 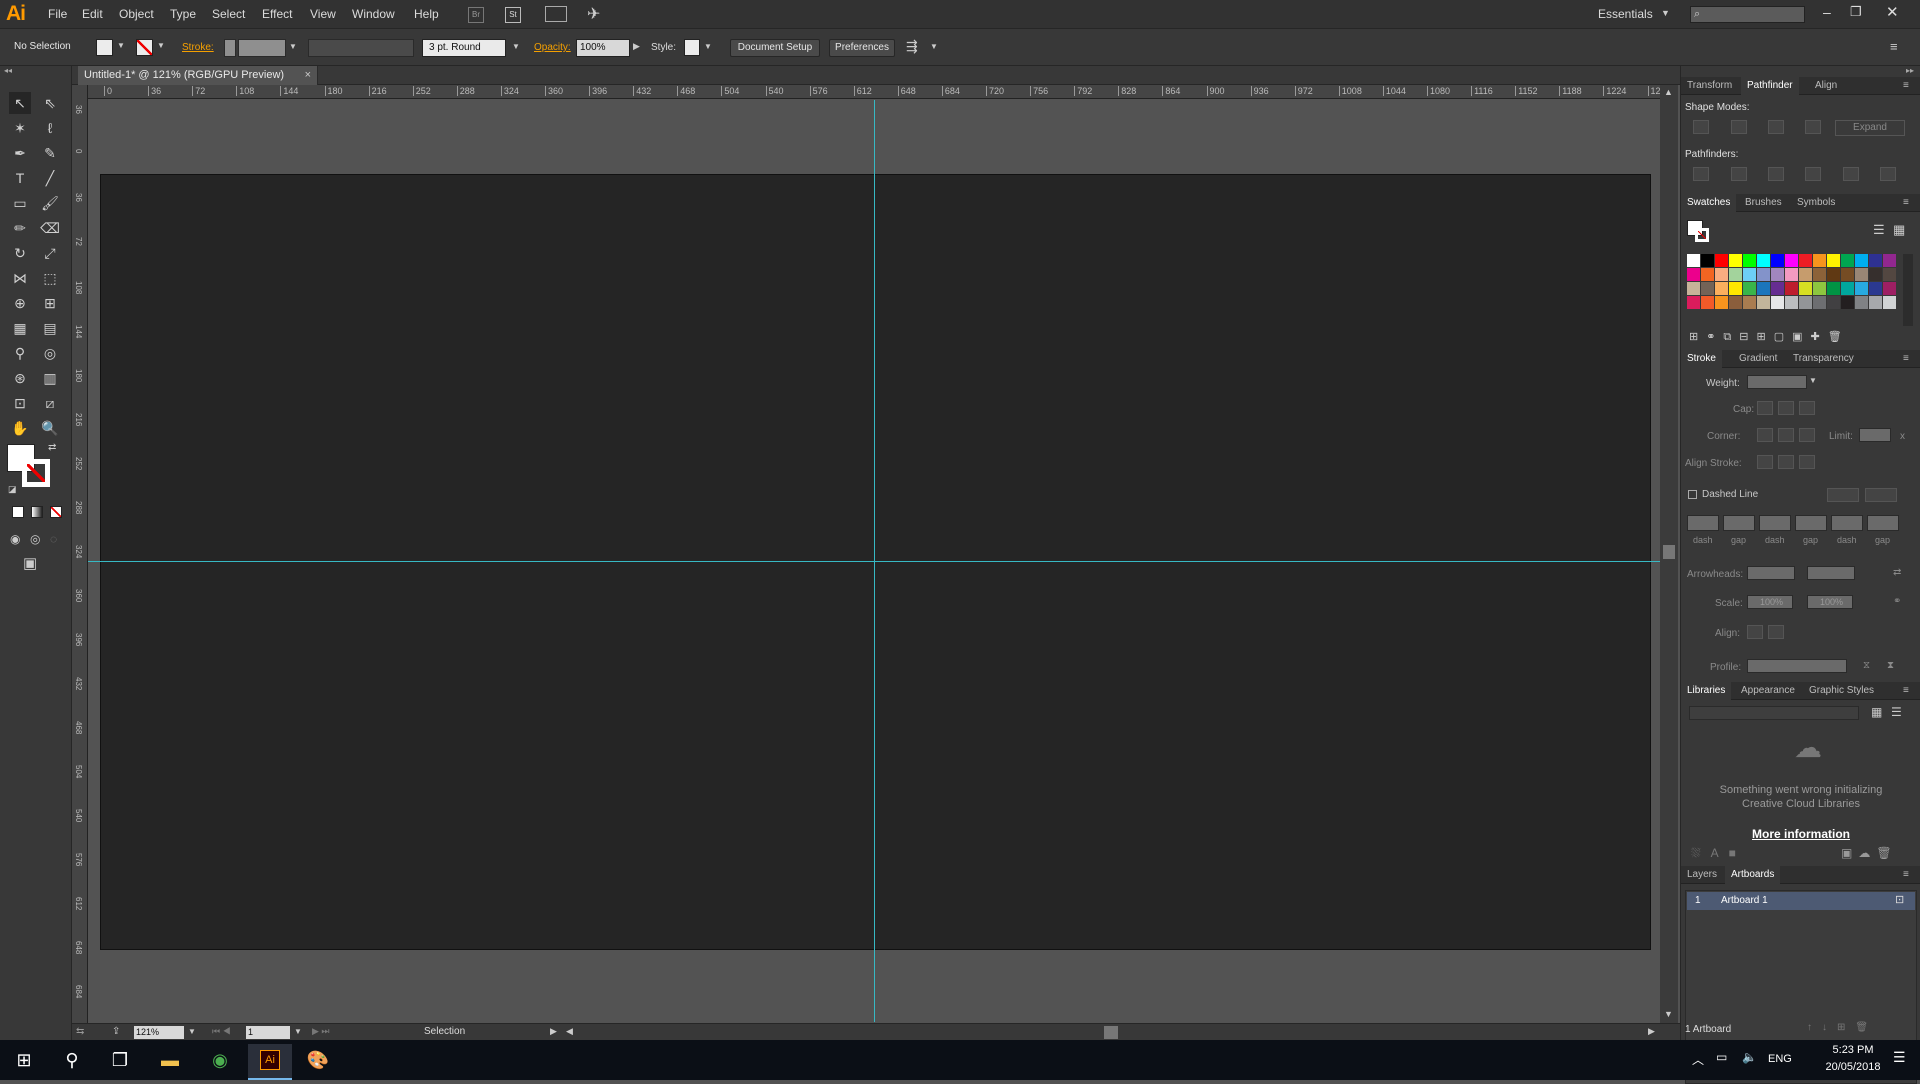 I want to click on artboard-nav-field: 1, so click(x=268, y=1032).